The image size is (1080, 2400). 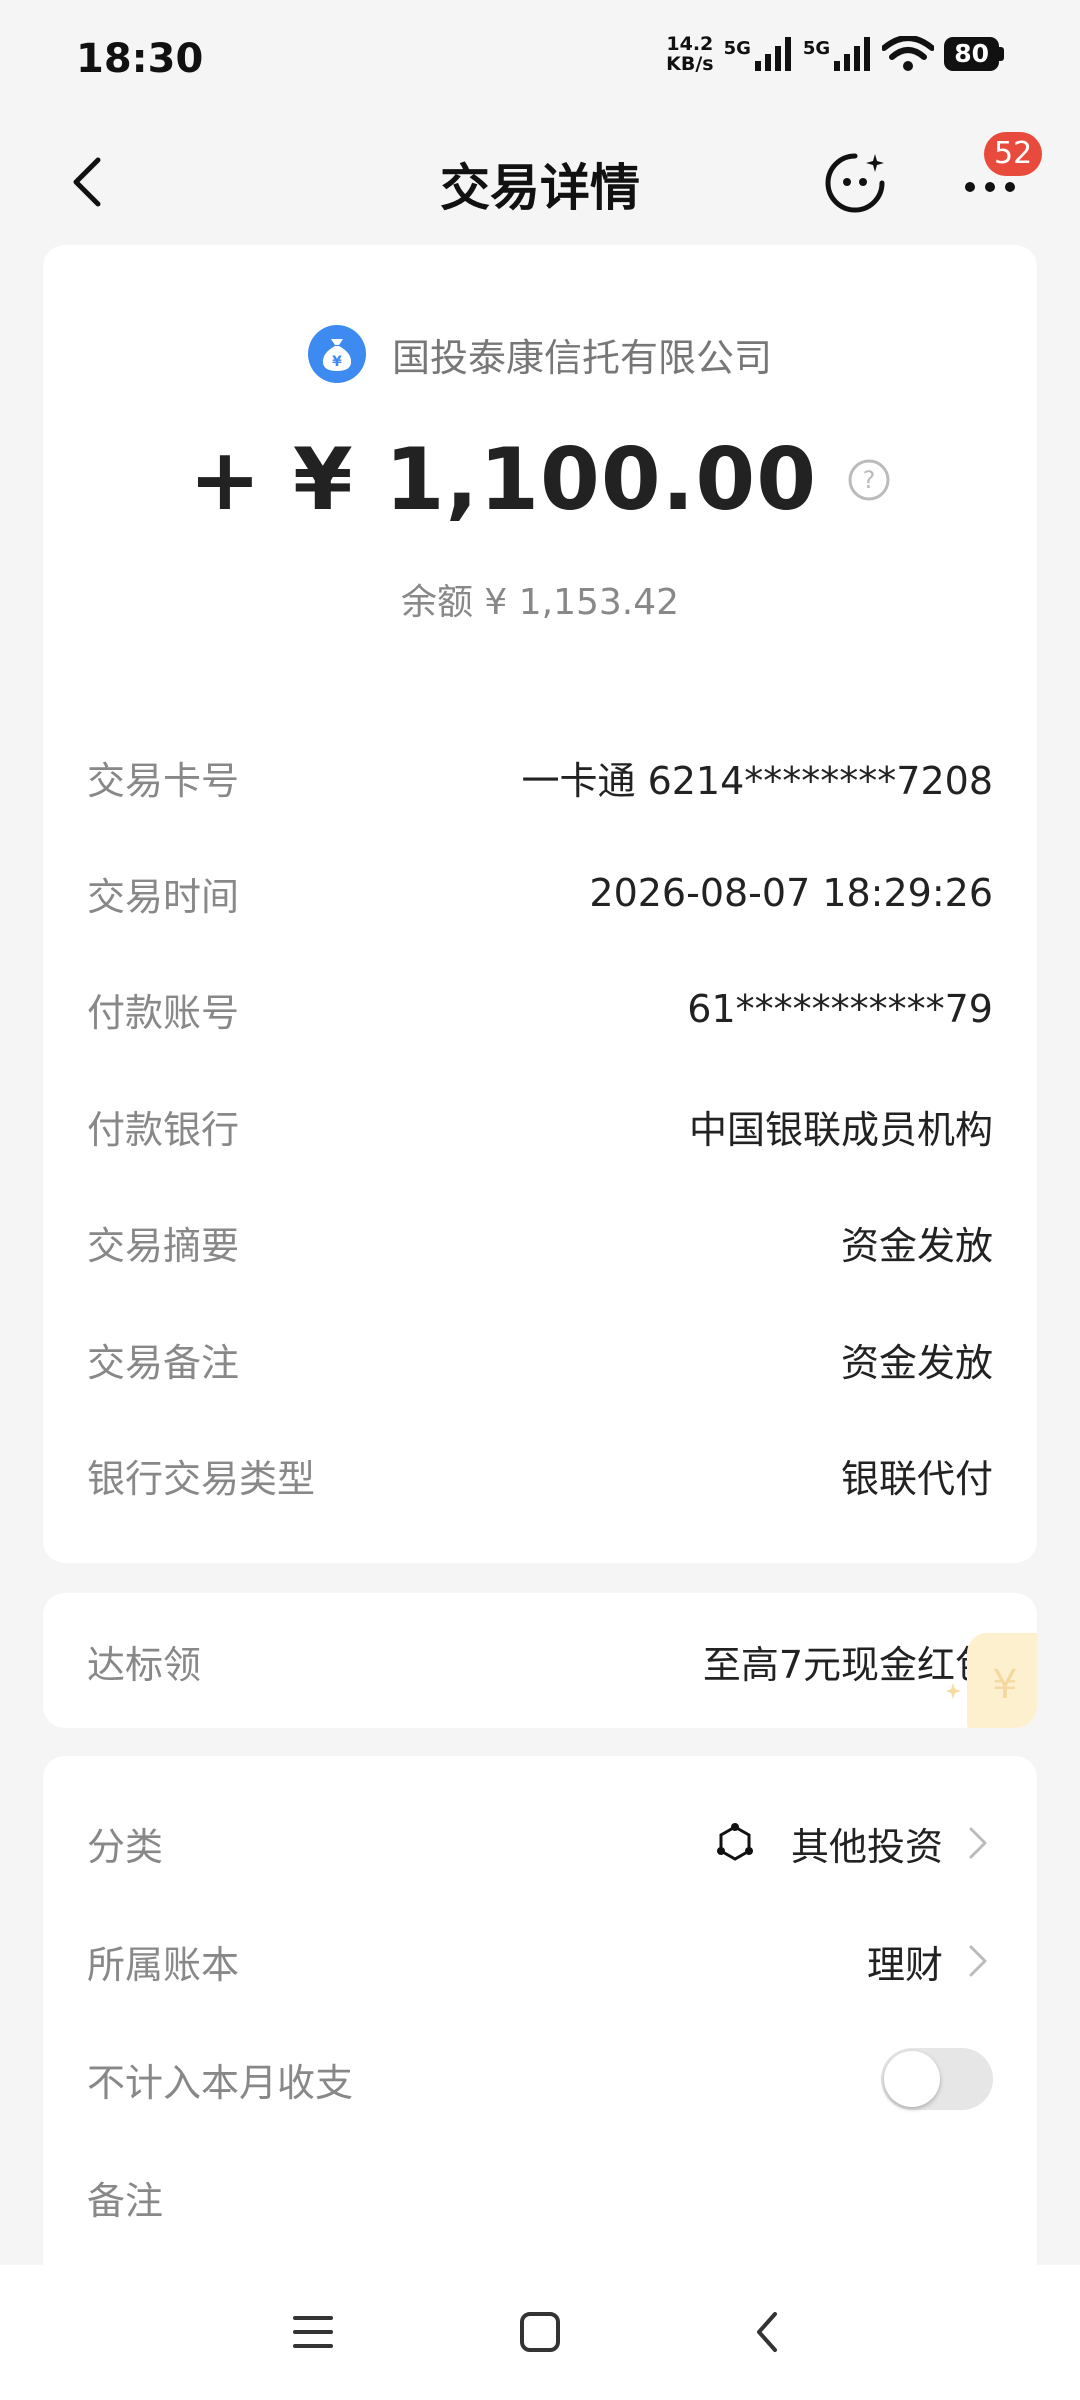 What do you see at coordinates (581, 357) in the screenshot?
I see `merchant-name: 国投泰康信托有限公司` at bounding box center [581, 357].